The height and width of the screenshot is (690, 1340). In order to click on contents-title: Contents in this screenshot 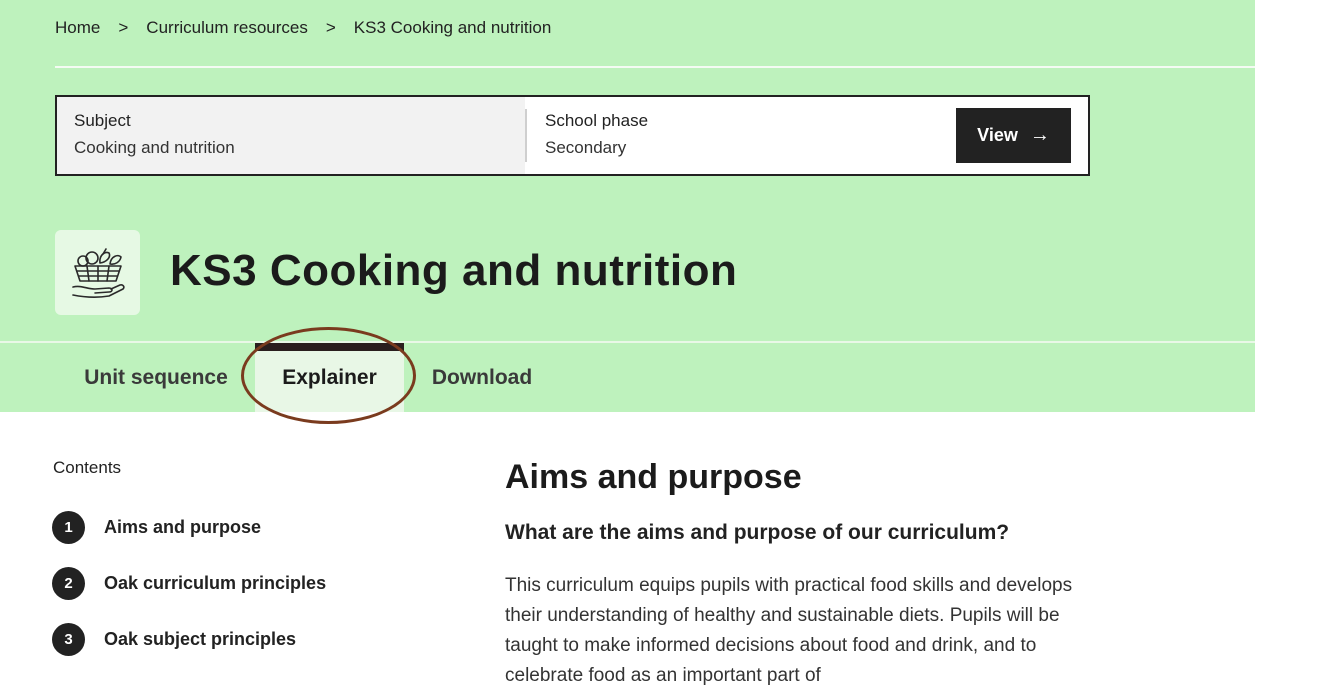, I will do `click(87, 467)`.